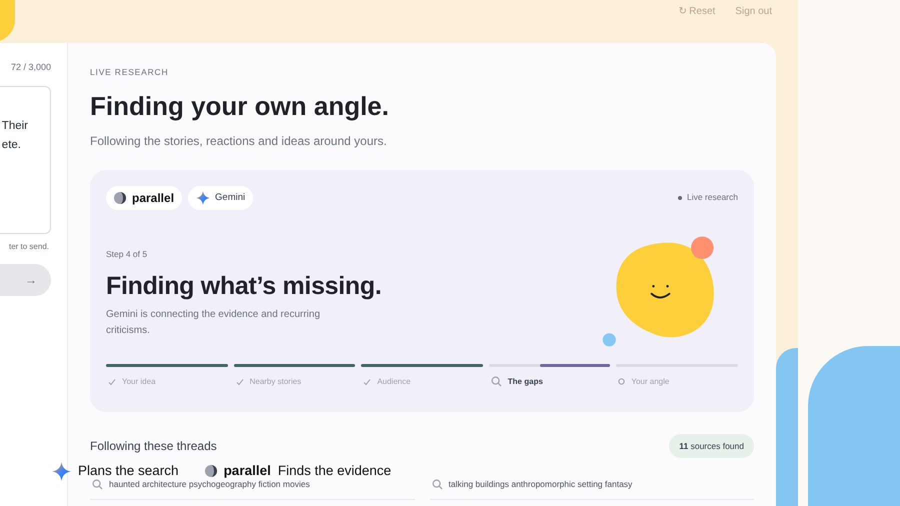 Image resolution: width=900 pixels, height=506 pixels. Describe the element at coordinates (525, 382) in the screenshot. I see `step-label: The gaps` at that location.